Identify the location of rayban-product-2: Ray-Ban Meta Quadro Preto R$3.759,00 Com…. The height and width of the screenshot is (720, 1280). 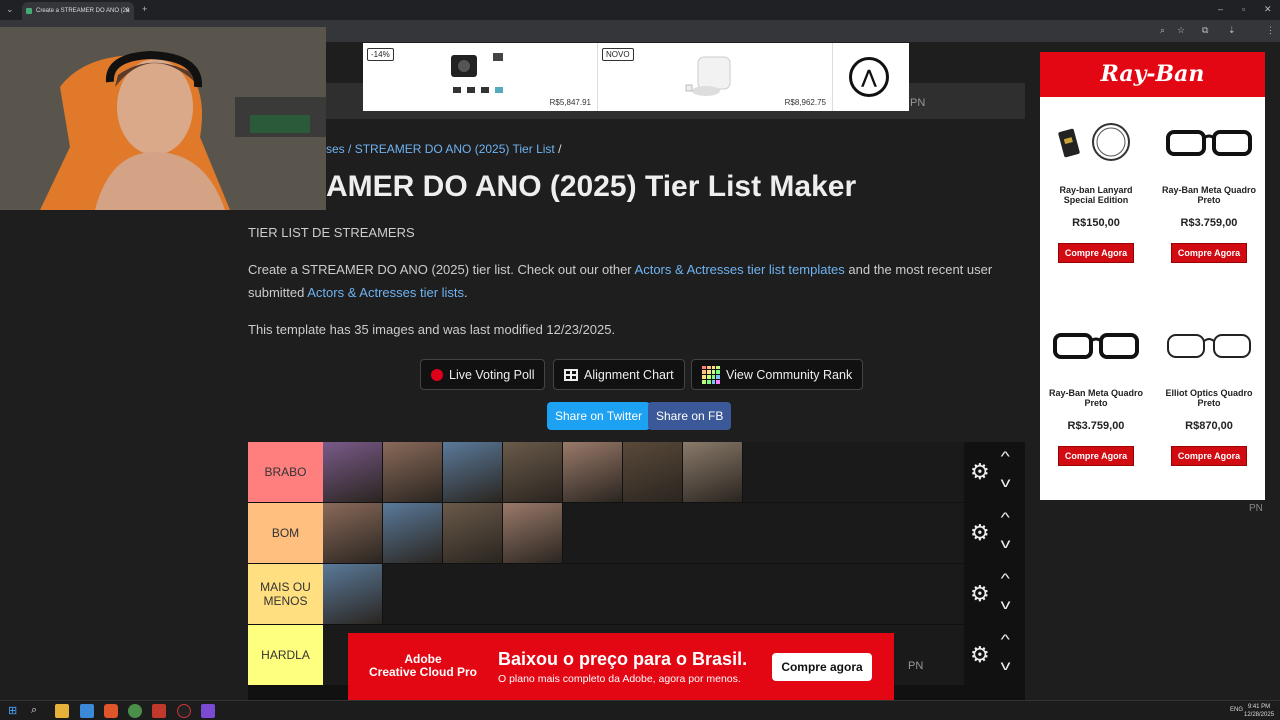
(1209, 182).